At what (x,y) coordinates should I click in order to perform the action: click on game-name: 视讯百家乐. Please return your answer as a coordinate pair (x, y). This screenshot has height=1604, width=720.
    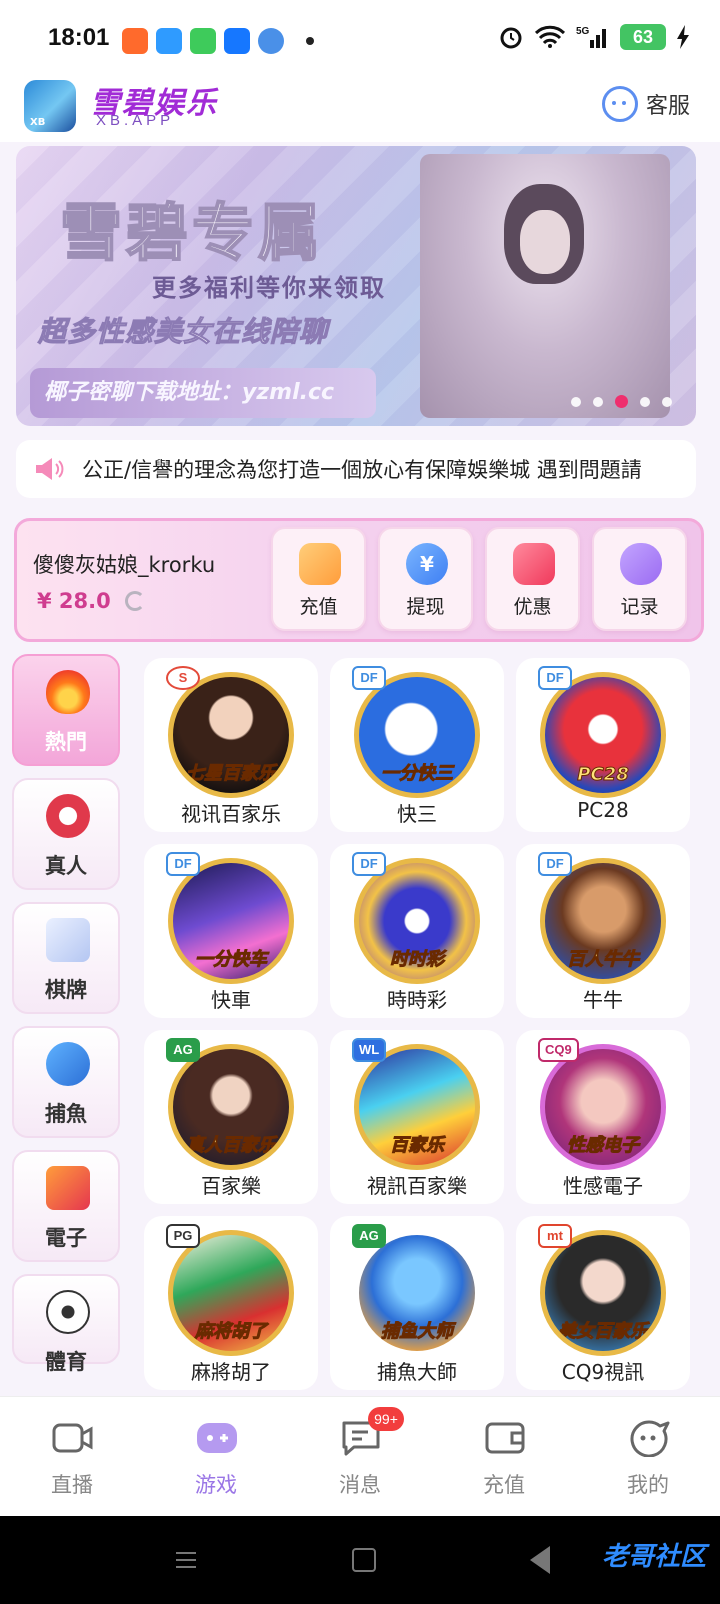
    Looking at the image, I should click on (231, 814).